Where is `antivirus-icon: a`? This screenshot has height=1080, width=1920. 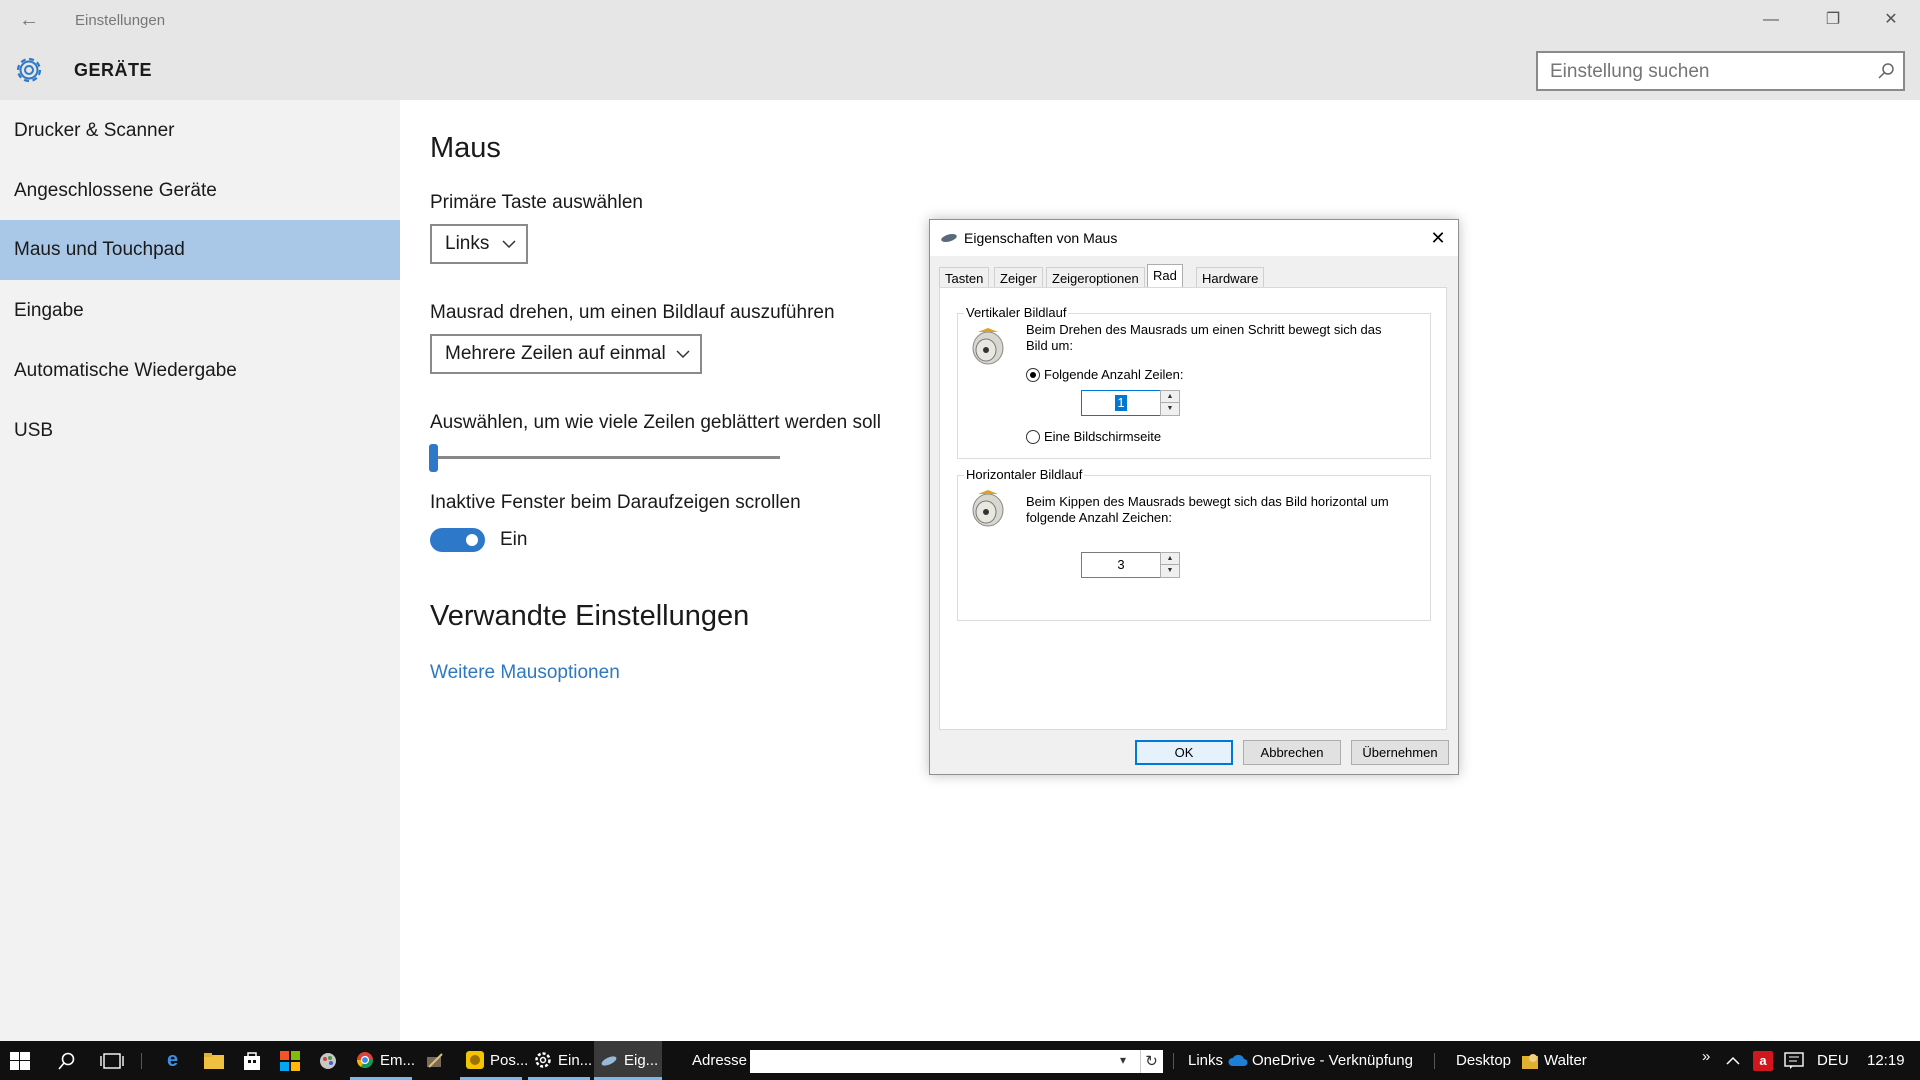 antivirus-icon: a is located at coordinates (1763, 1061).